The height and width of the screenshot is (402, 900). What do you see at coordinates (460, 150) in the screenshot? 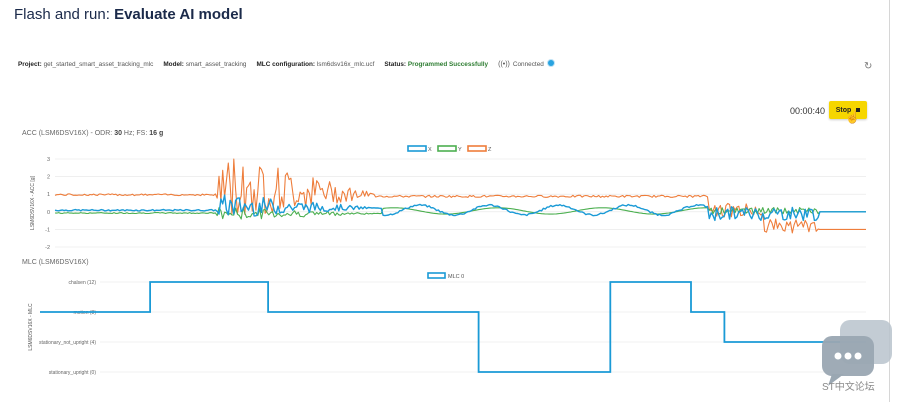
I see `acc-legend-label: Y` at bounding box center [460, 150].